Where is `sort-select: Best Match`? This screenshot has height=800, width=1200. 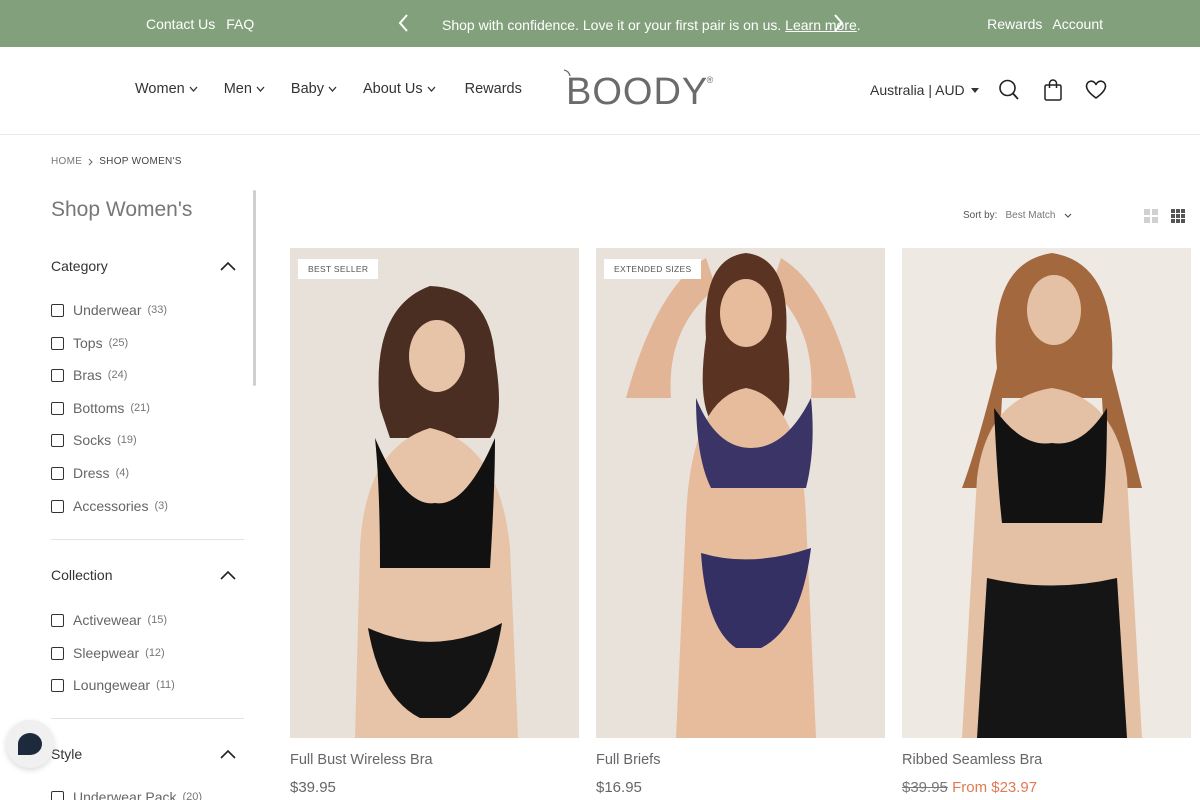
sort-select: Best Match is located at coordinates (1038, 215).